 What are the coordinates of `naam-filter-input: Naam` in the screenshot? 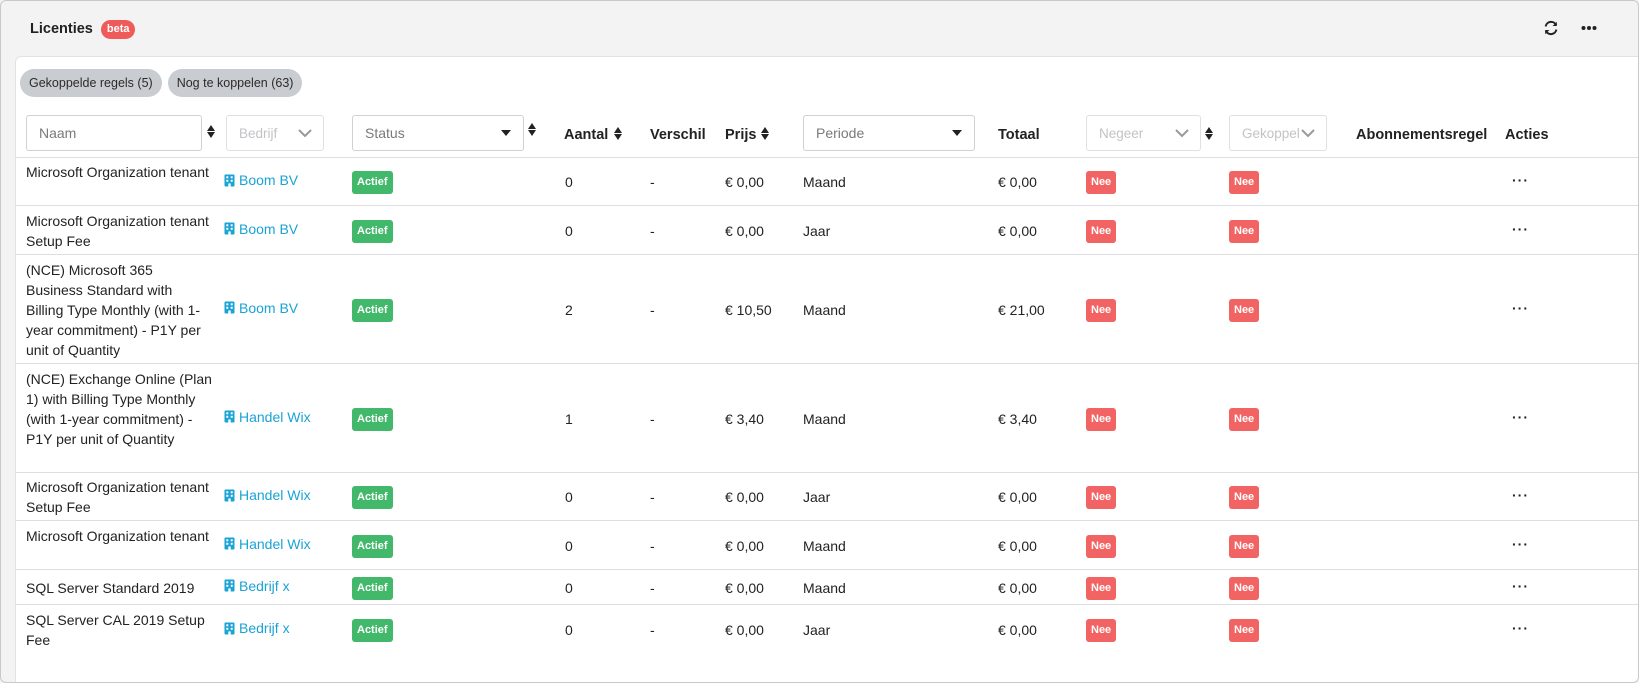 It's located at (114, 133).